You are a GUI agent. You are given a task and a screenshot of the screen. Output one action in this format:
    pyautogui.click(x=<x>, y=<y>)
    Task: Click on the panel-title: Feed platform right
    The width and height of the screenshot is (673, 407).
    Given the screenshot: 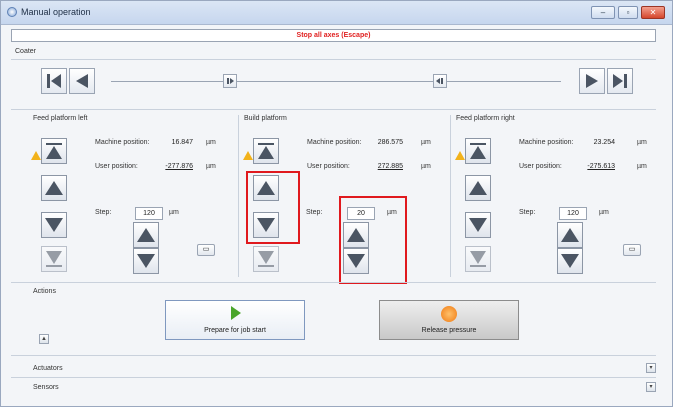 What is the action you would take?
    pyautogui.click(x=485, y=118)
    